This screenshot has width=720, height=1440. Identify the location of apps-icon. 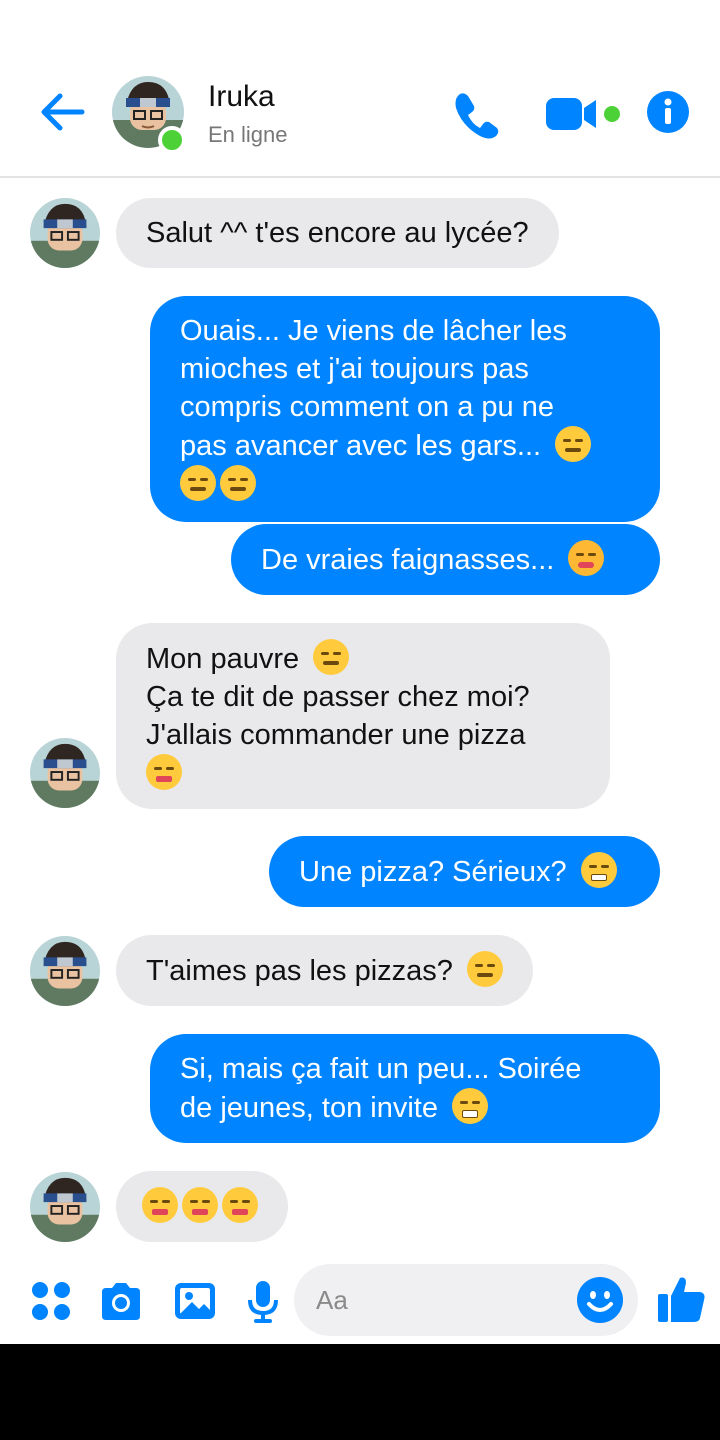
(51, 1301).